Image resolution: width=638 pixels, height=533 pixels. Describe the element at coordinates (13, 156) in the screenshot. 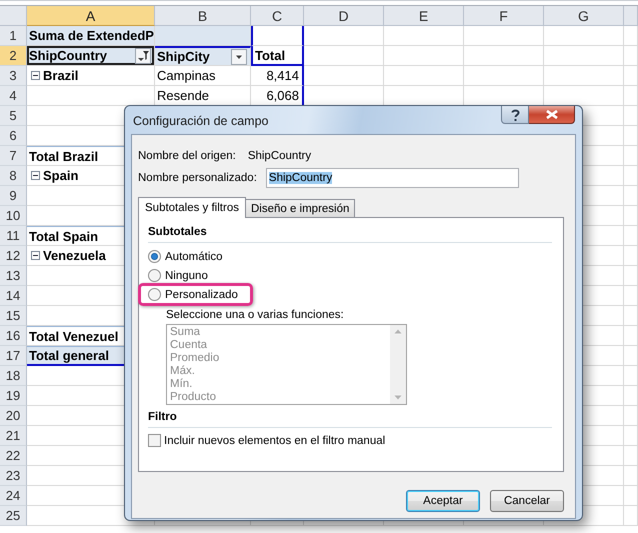

I see `row-header: 7` at that location.